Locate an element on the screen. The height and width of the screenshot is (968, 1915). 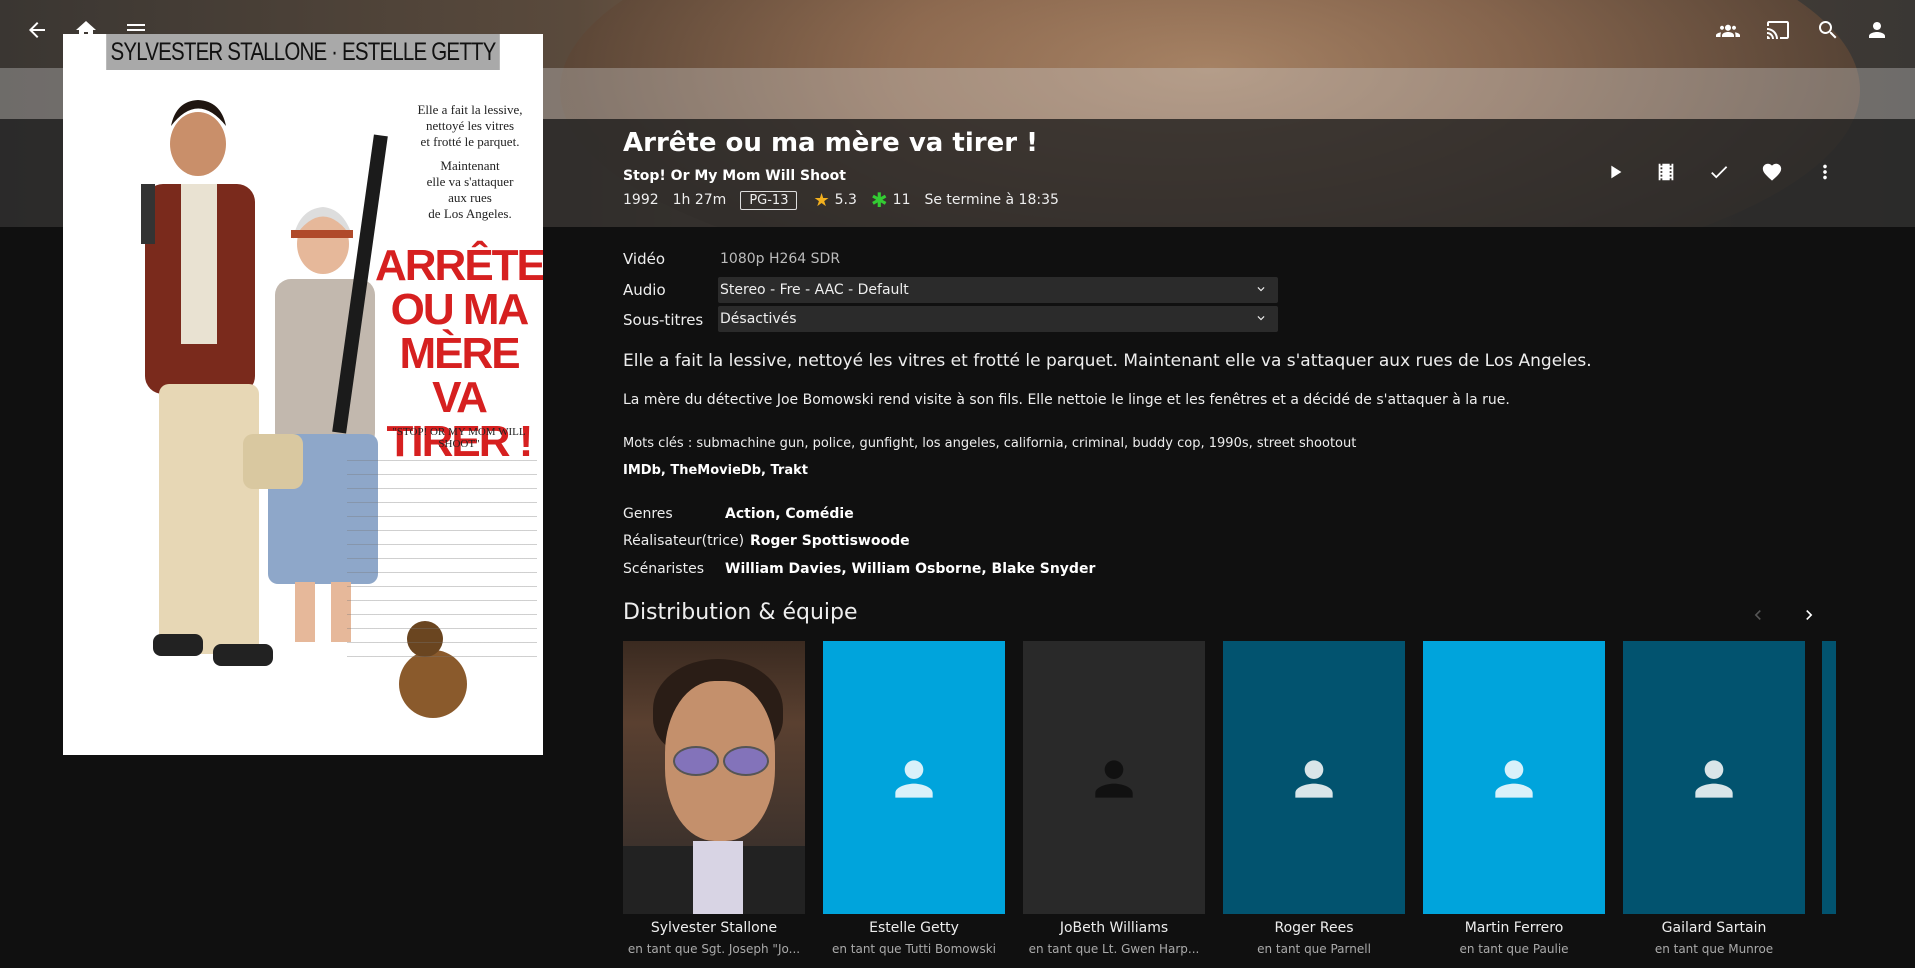
search-button is located at coordinates (1828, 30).